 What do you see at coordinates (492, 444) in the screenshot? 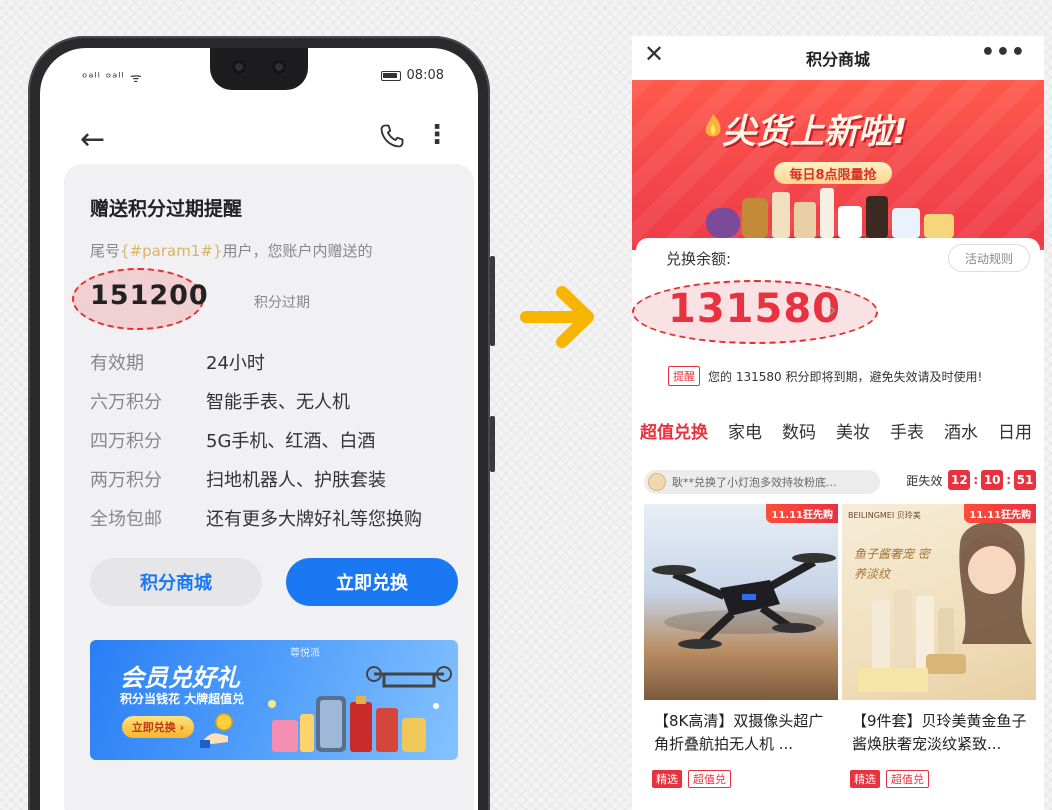
I see `power-button` at bounding box center [492, 444].